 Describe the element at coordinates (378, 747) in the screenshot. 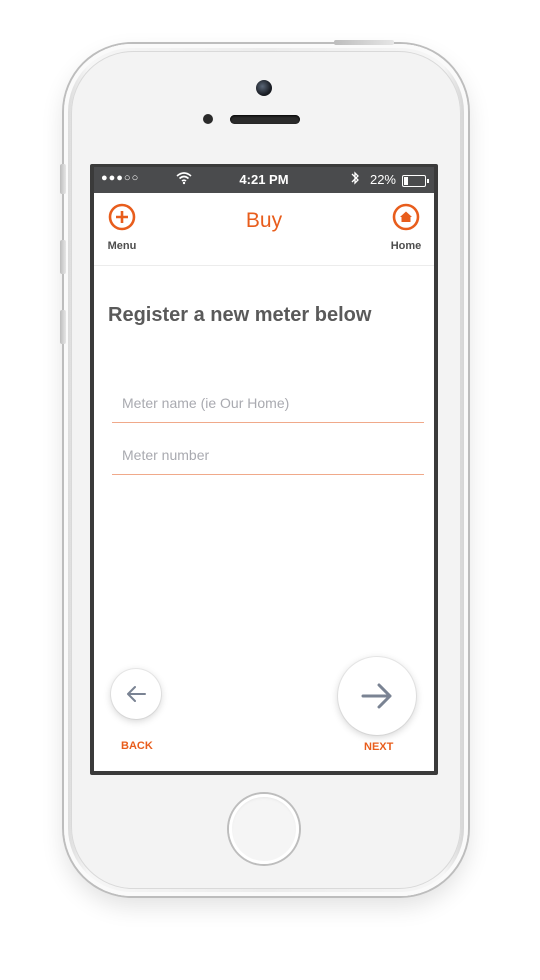

I see `next-label: NEXT` at that location.